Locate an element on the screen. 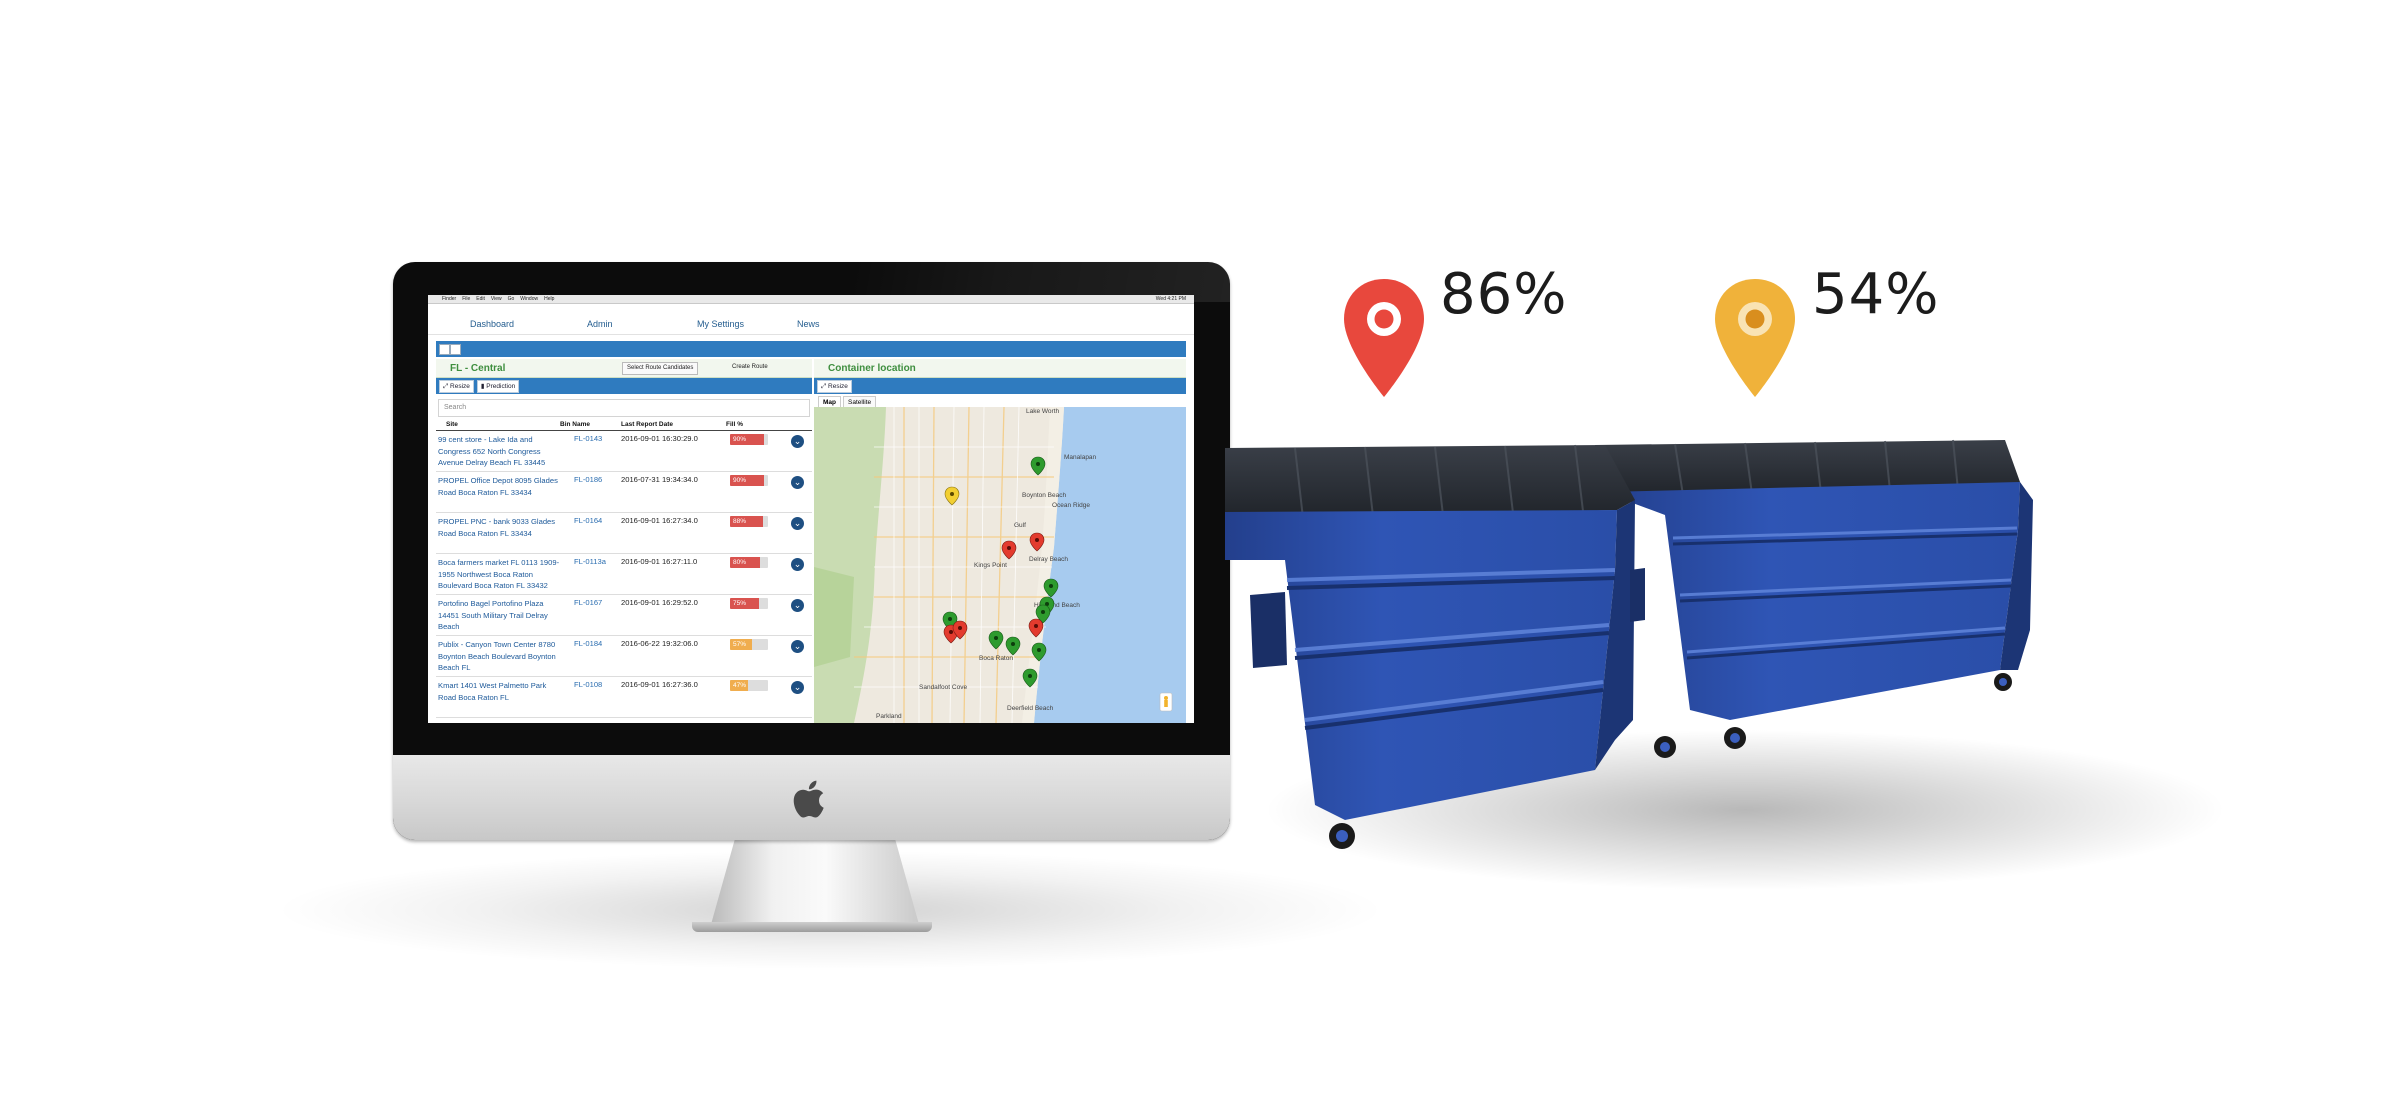  map-label: Ocean Ridge is located at coordinates (1071, 505).